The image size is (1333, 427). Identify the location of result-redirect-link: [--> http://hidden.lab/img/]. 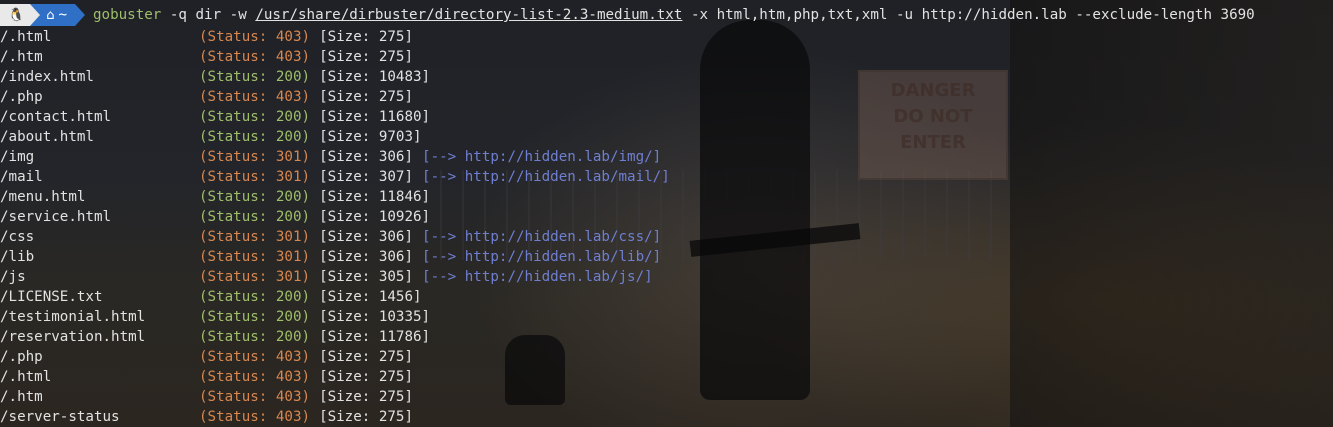
(541, 157).